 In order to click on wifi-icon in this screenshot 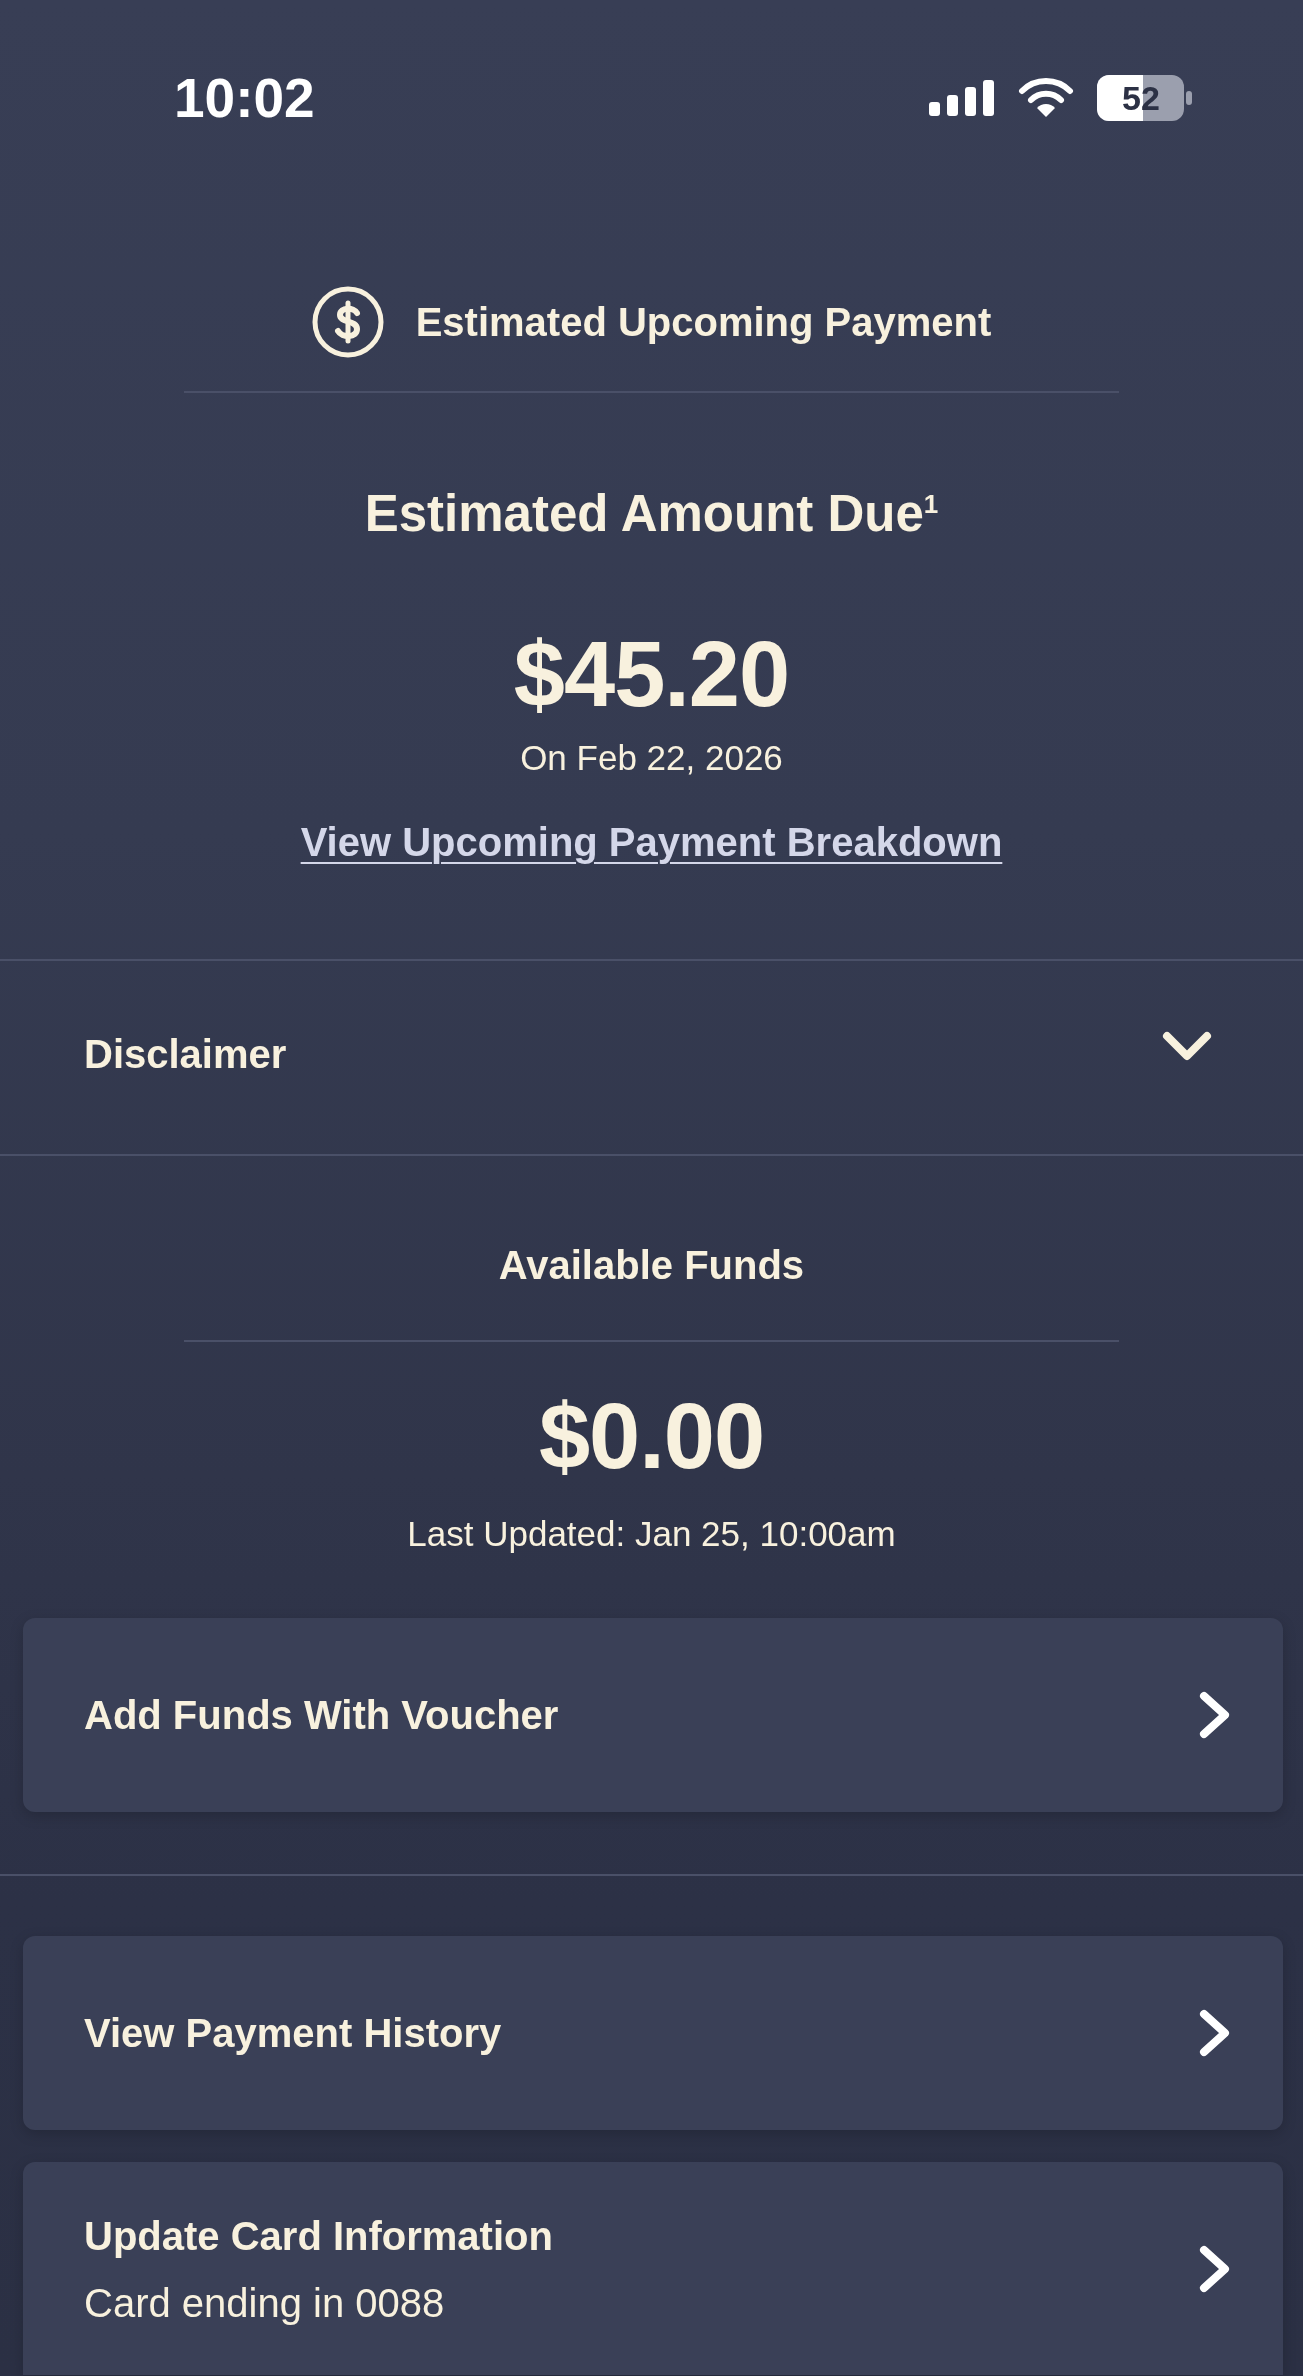, I will do `click(1046, 97)`.